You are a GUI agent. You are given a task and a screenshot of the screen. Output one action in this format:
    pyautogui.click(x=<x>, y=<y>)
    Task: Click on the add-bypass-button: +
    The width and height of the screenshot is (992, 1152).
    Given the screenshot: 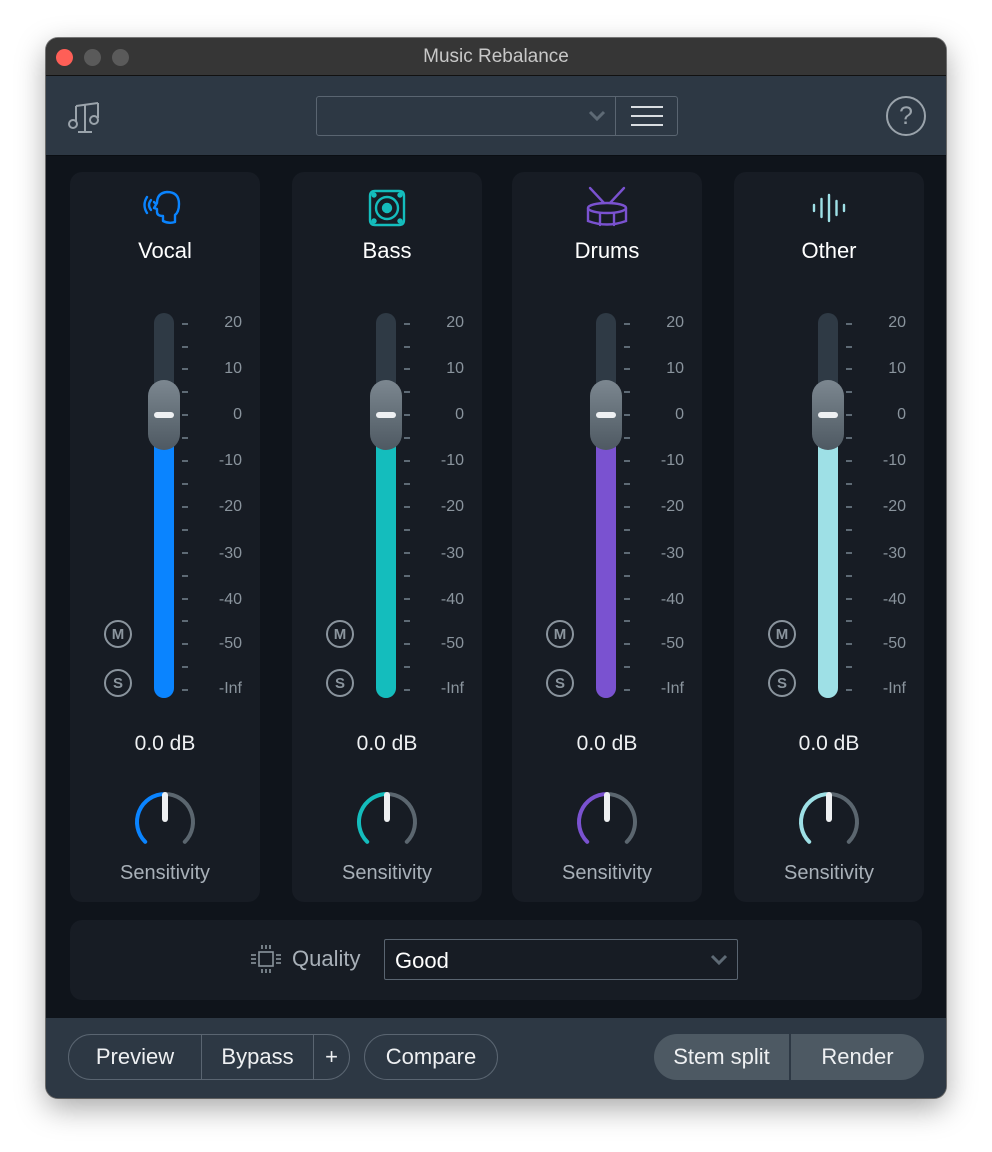 What is the action you would take?
    pyautogui.click(x=331, y=1057)
    